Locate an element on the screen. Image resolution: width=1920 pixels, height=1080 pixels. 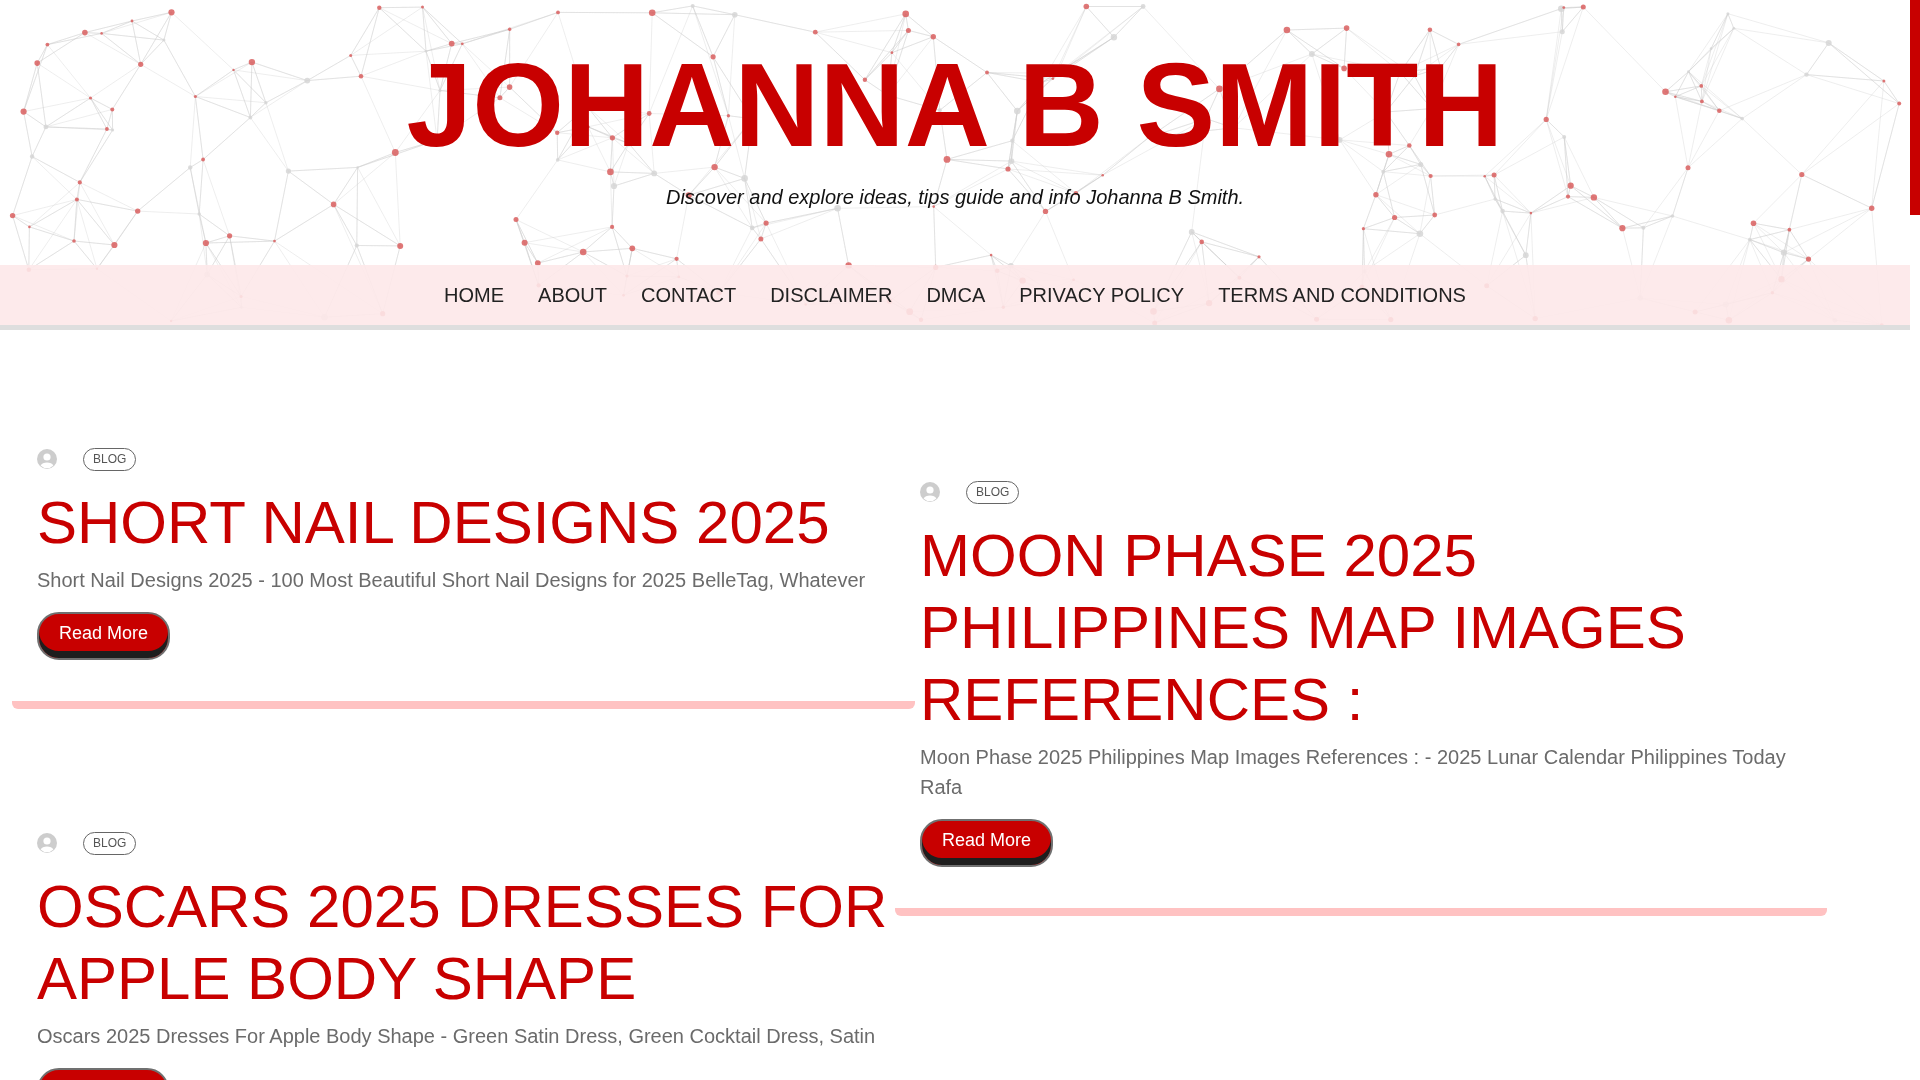
nav-link: HOME is located at coordinates (474, 295).